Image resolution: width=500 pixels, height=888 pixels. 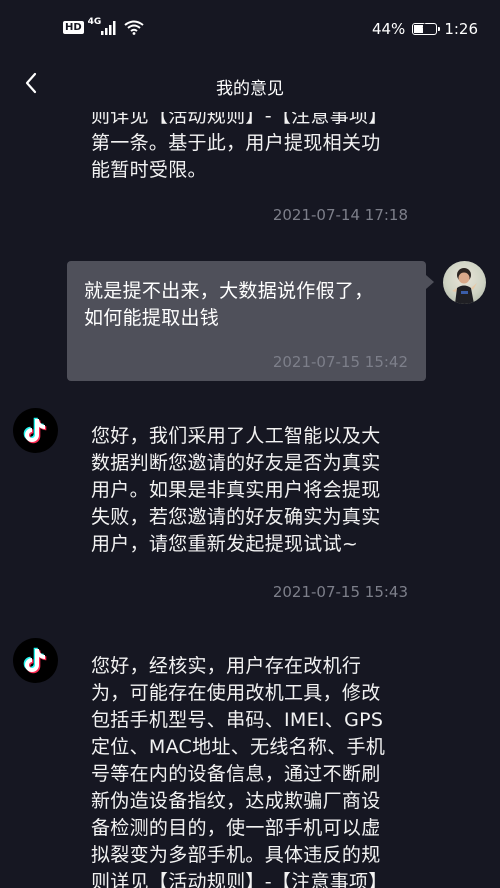 What do you see at coordinates (461, 29) in the screenshot?
I see `clock: 1:26` at bounding box center [461, 29].